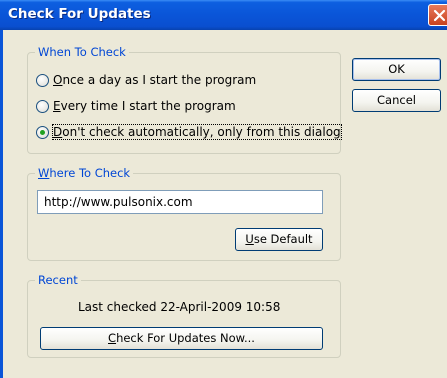  I want to click on window-title: Check For Updates, so click(79, 14).